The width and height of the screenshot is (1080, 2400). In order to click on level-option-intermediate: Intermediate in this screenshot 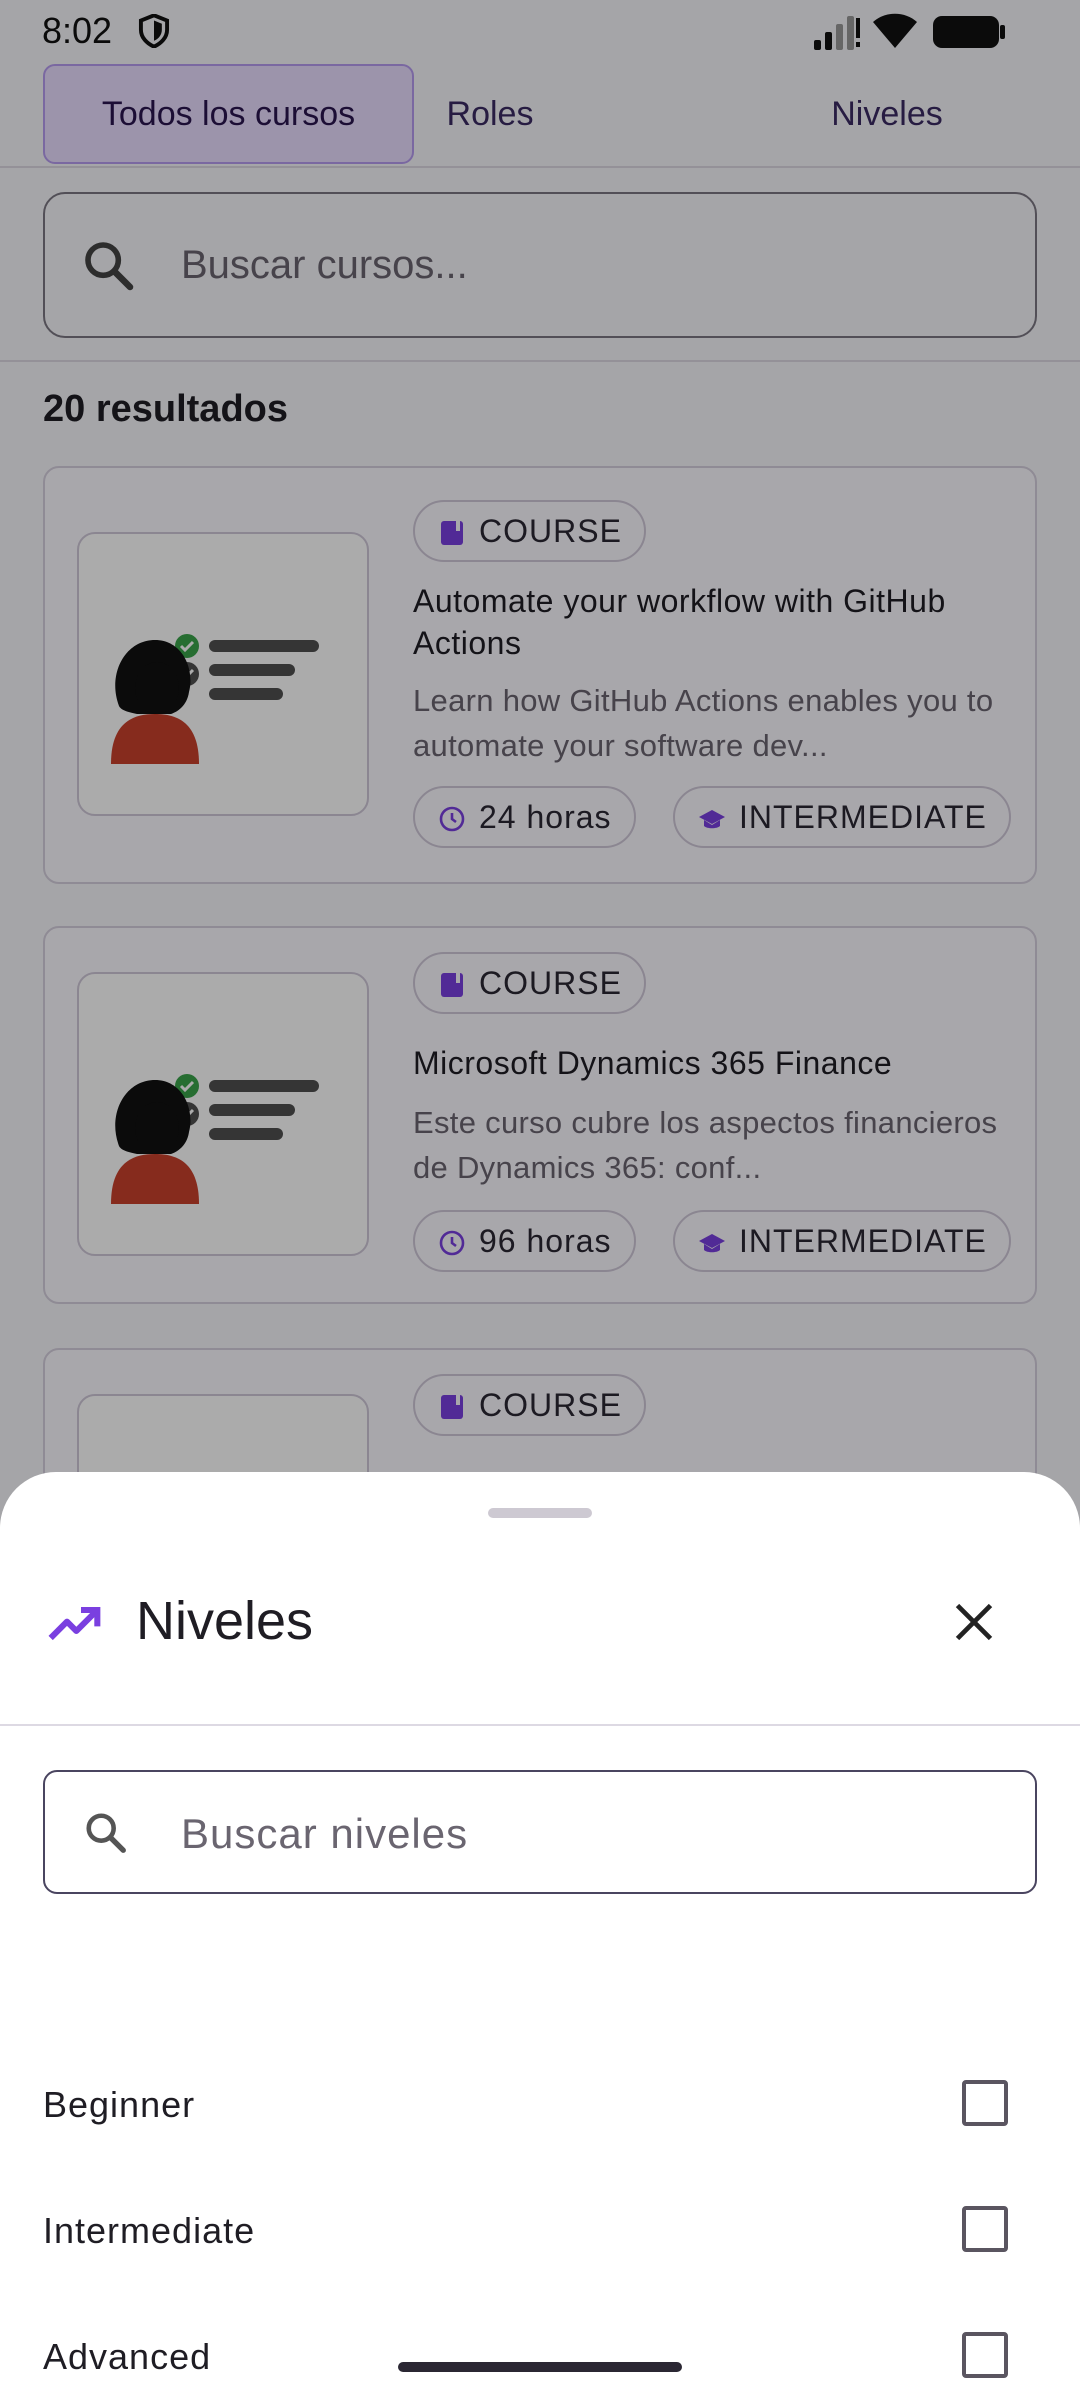, I will do `click(540, 2231)`.